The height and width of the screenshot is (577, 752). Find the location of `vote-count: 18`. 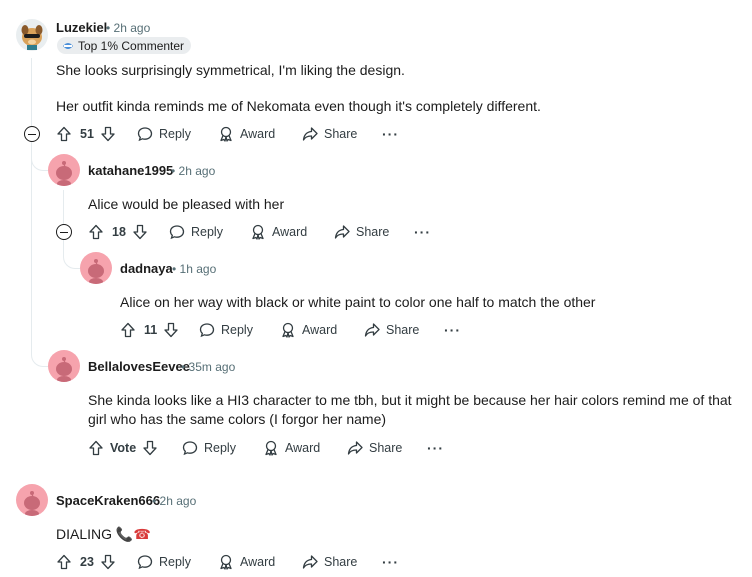

vote-count: 18 is located at coordinates (119, 232).